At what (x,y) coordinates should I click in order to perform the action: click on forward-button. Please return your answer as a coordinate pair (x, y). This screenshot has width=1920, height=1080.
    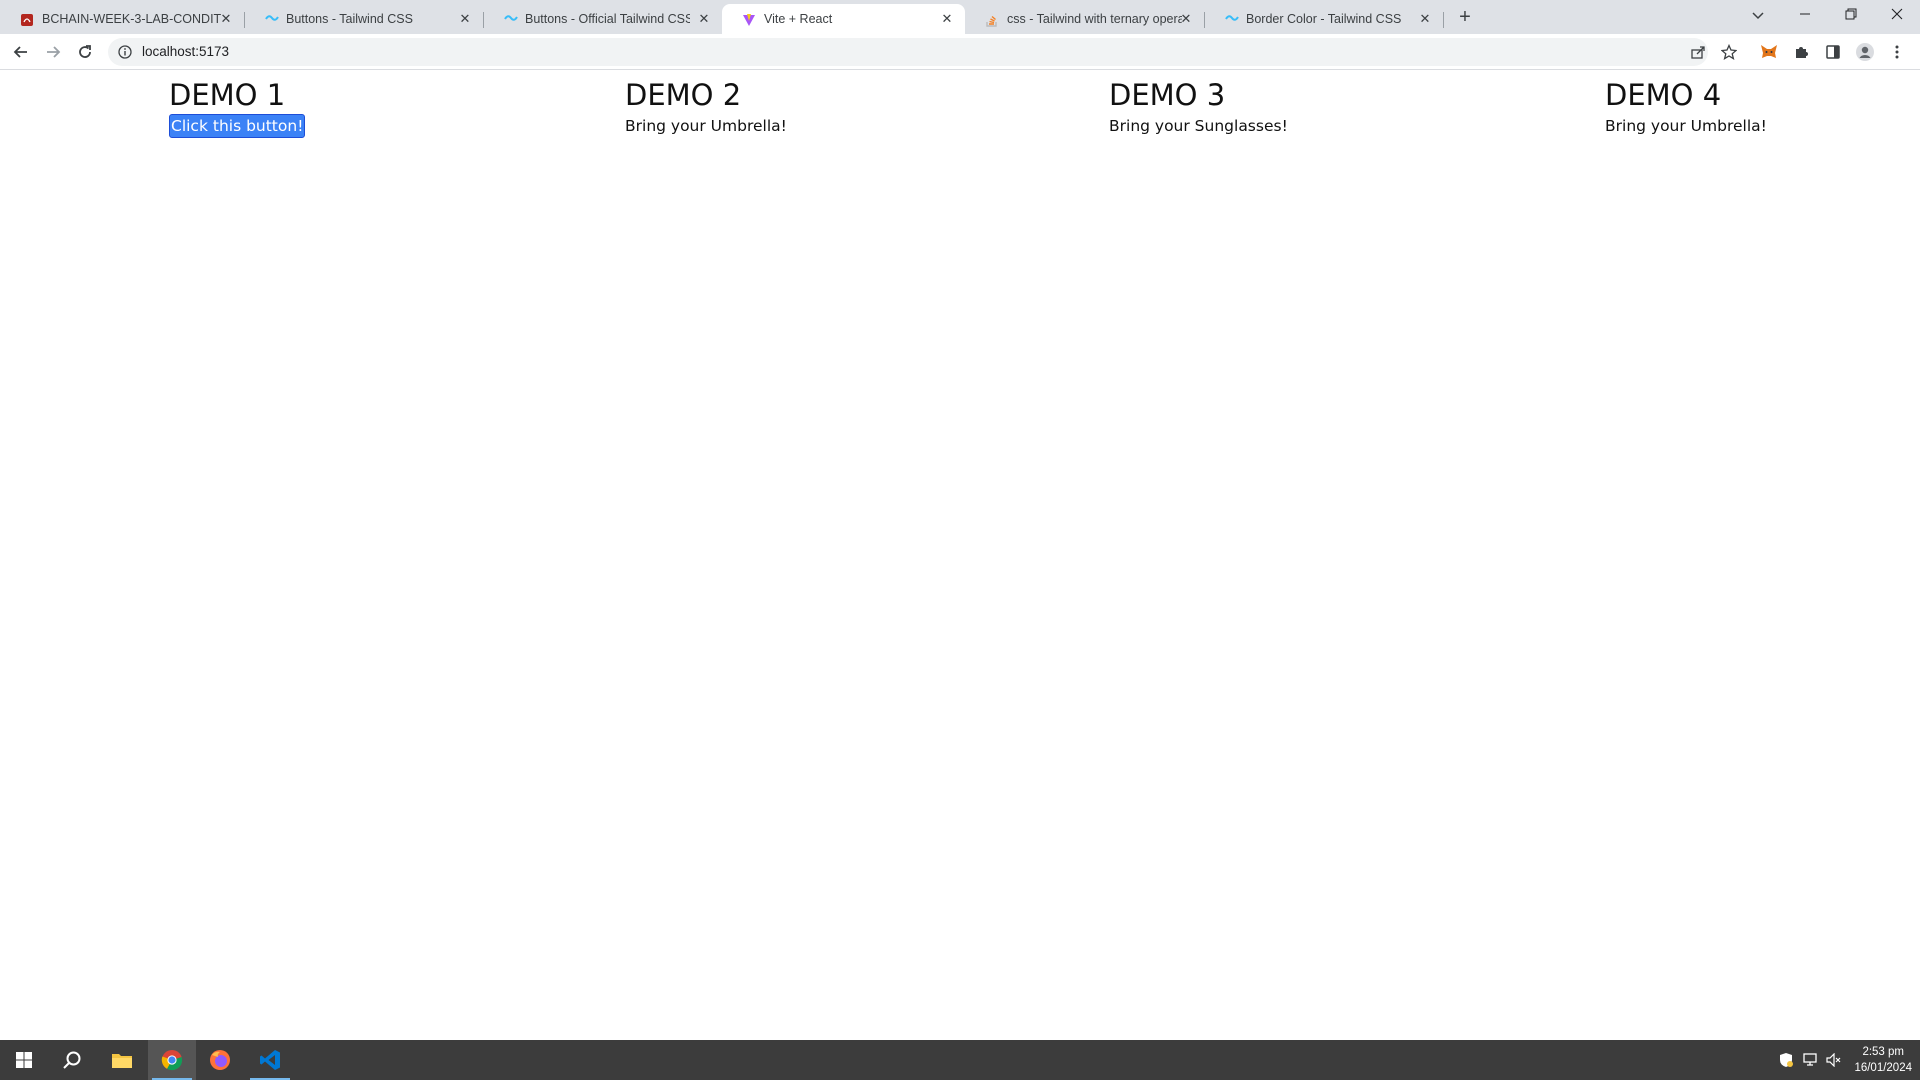
    Looking at the image, I should click on (53, 52).